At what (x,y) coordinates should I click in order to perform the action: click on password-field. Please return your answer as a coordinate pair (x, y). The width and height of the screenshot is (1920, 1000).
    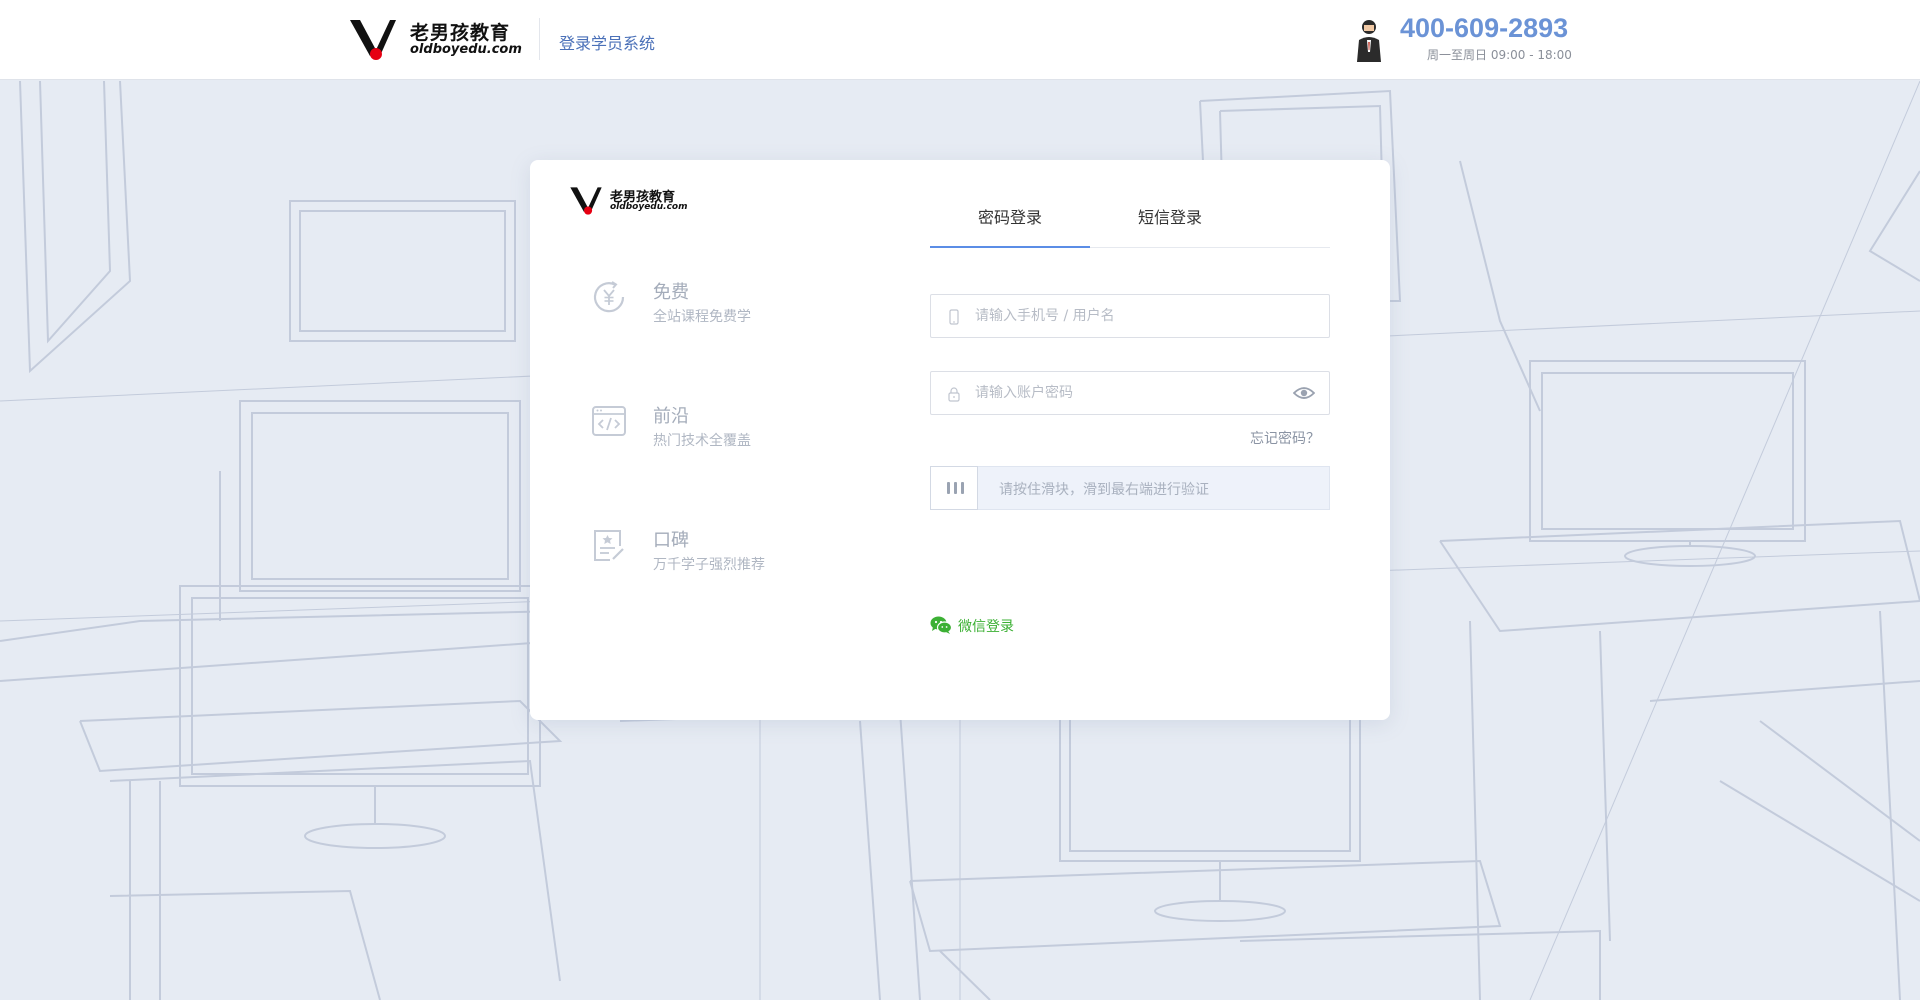
    Looking at the image, I should click on (1130, 393).